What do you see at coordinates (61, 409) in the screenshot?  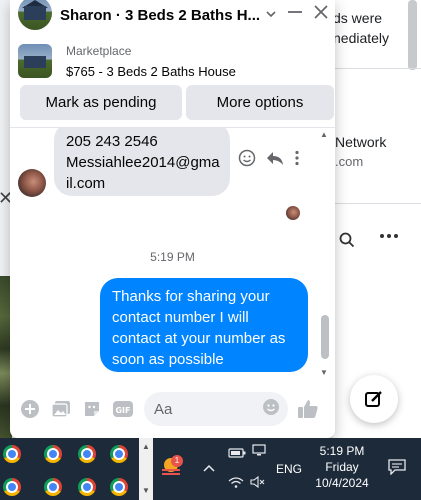 I see `image-icon` at bounding box center [61, 409].